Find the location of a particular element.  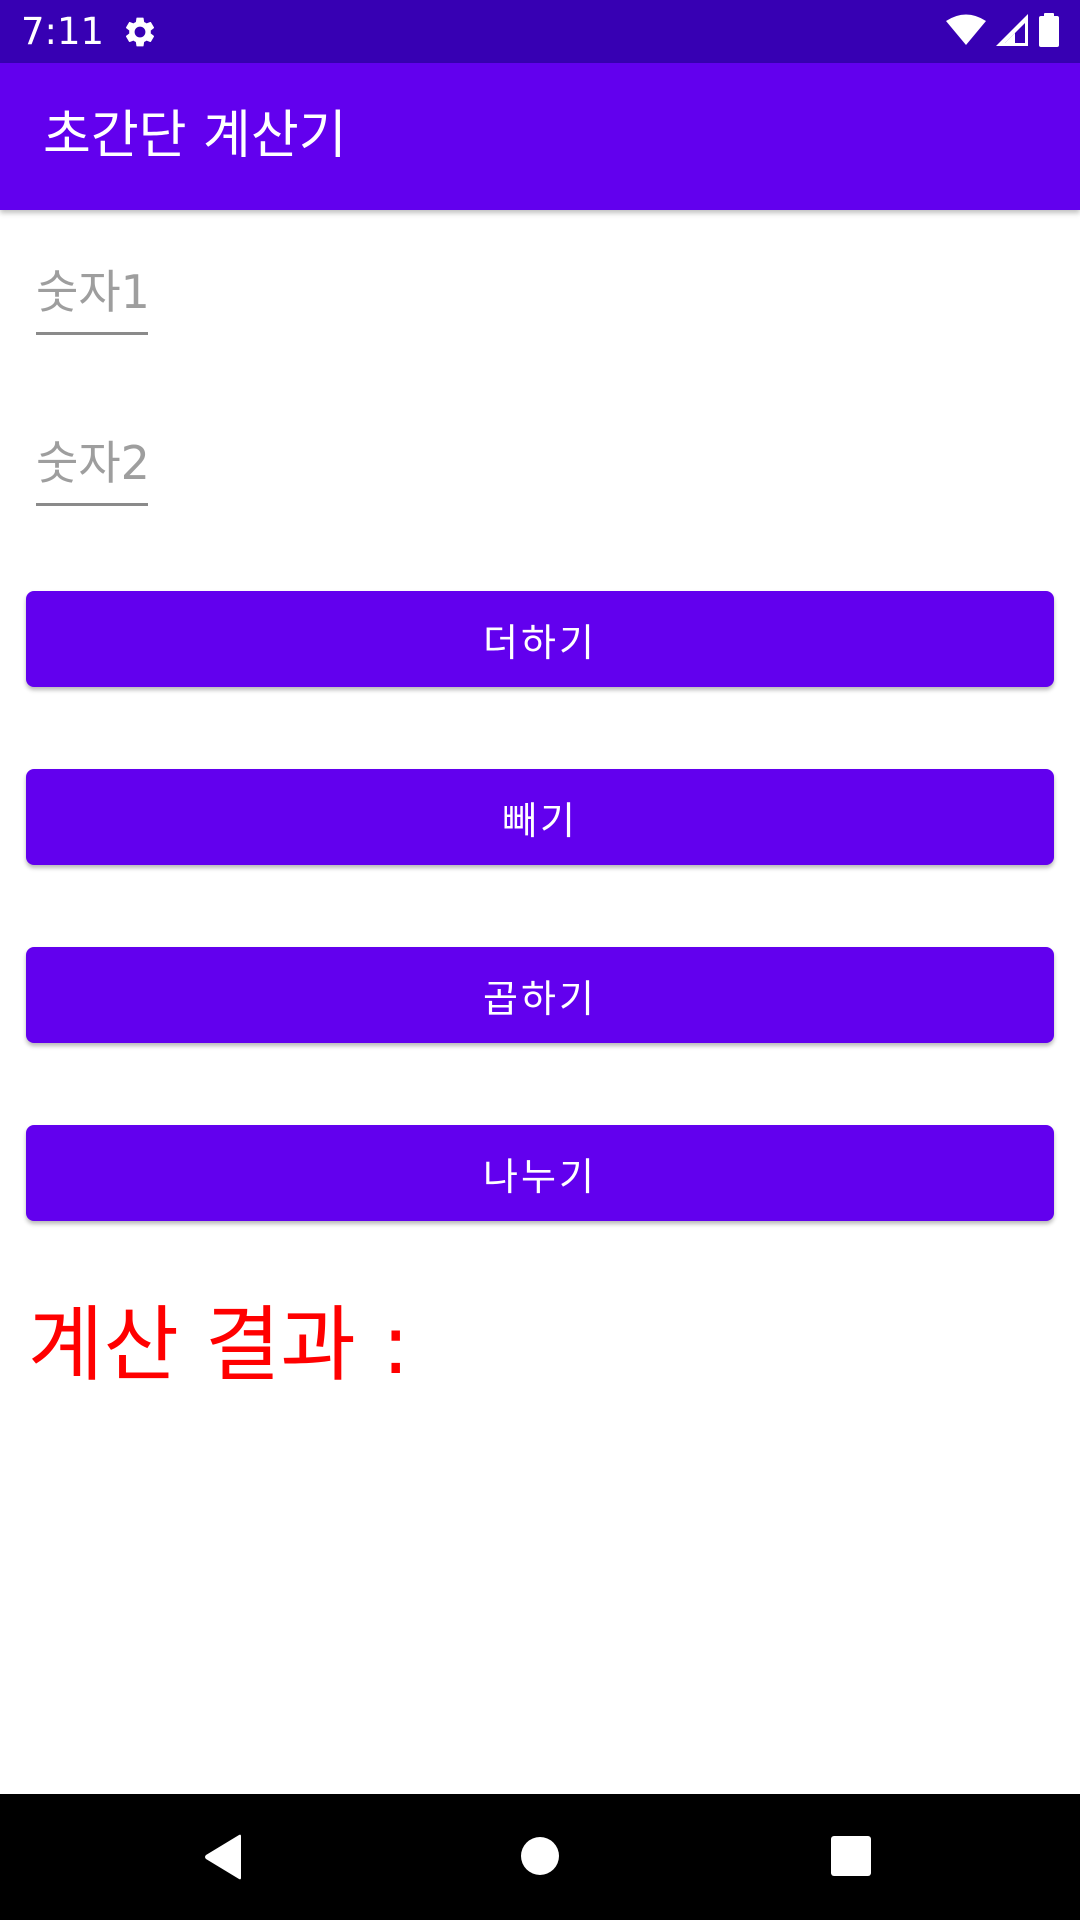

app-bar: 초간단 계산기 is located at coordinates (540, 136).